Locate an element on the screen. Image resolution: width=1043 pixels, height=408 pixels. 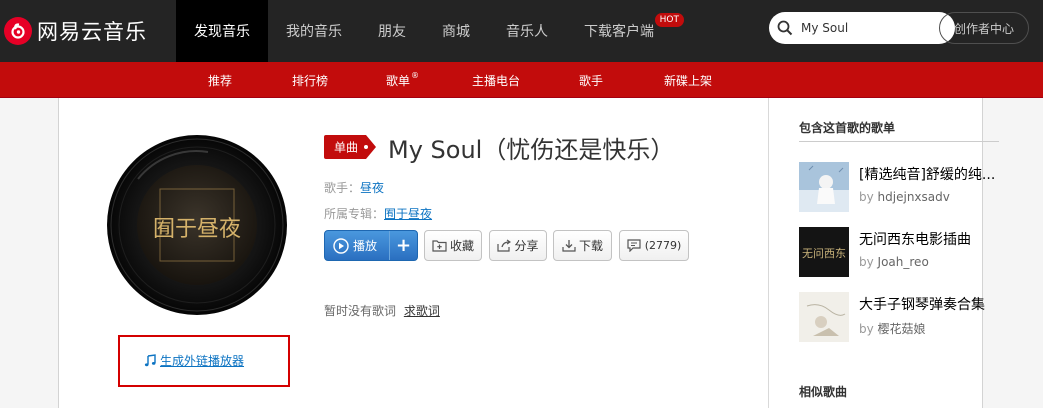
collect-button: 收藏 is located at coordinates (453, 245).